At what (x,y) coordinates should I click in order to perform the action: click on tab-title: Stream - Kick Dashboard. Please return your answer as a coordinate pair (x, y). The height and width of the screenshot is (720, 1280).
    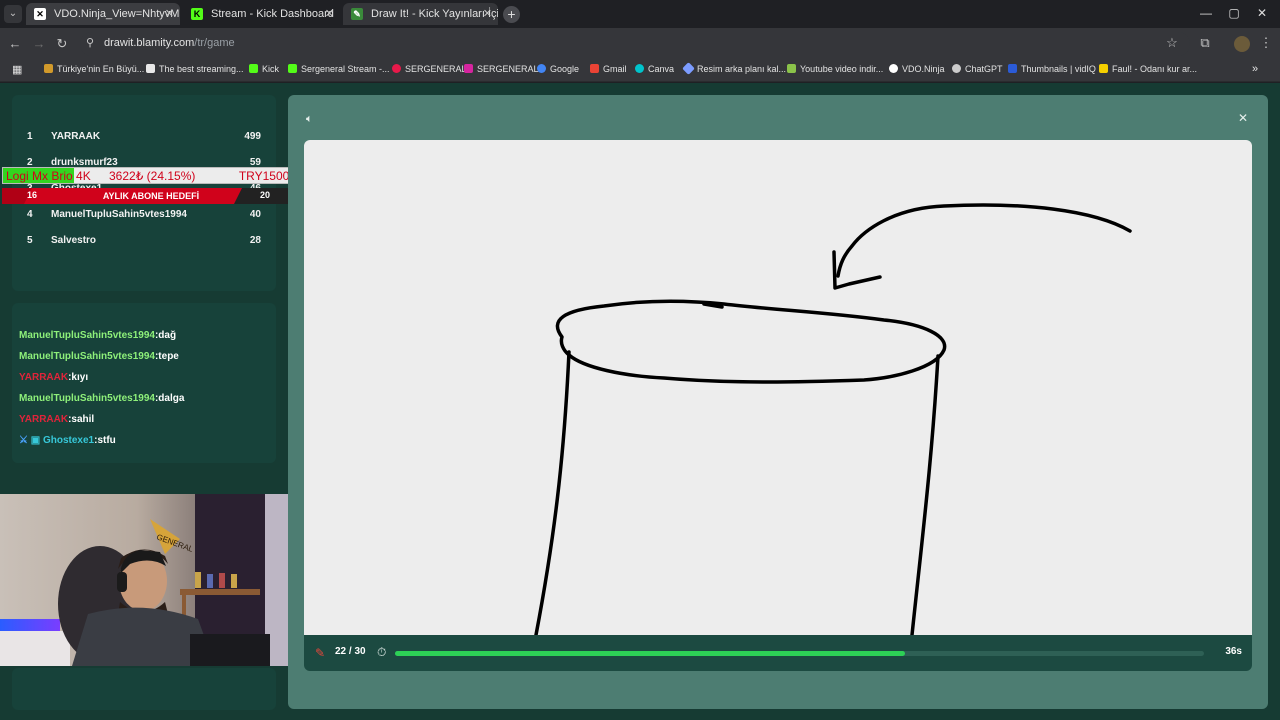
    Looking at the image, I should click on (272, 14).